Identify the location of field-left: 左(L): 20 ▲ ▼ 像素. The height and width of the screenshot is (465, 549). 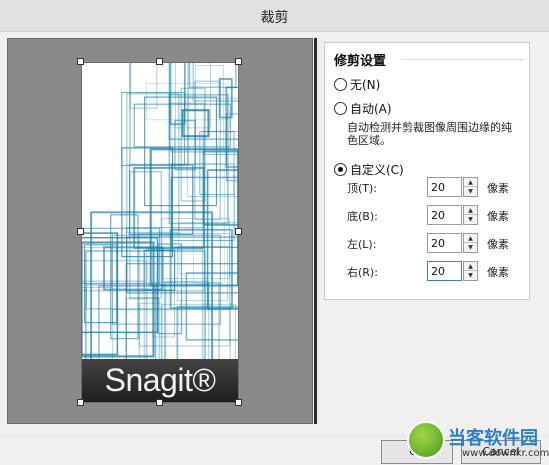
(434, 243).